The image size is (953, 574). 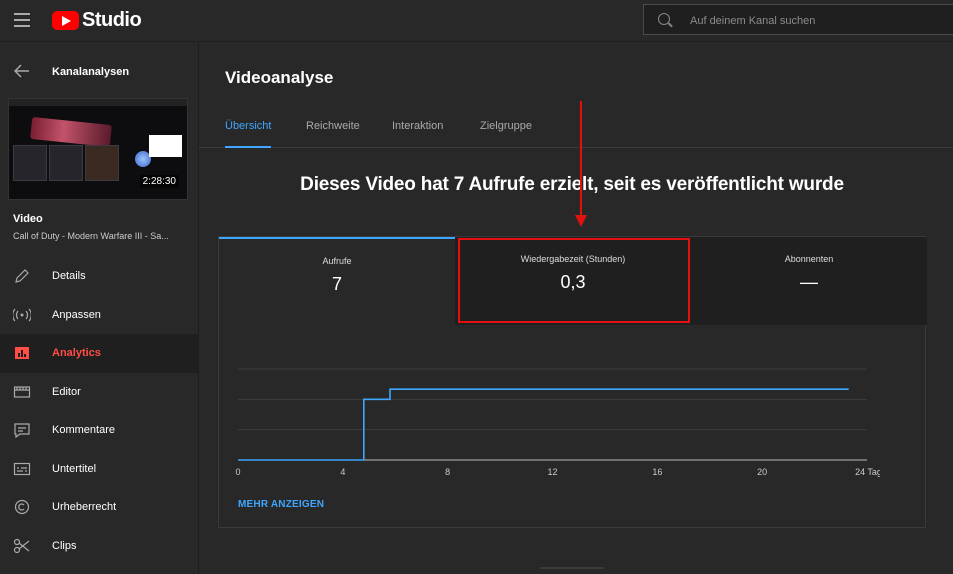 What do you see at coordinates (657, 472) in the screenshot?
I see `x-tick-label: 16` at bounding box center [657, 472].